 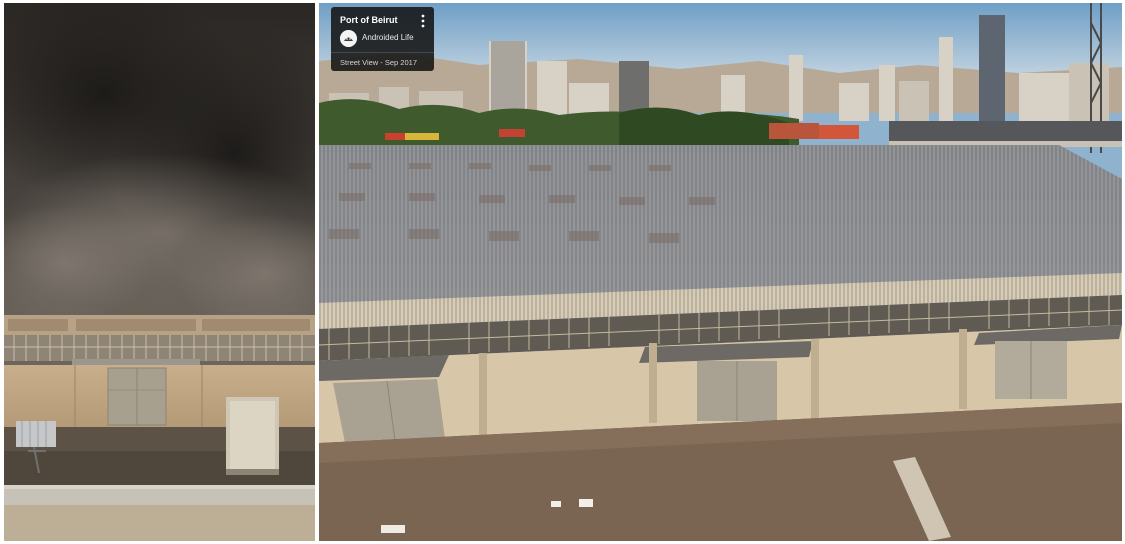 What do you see at coordinates (369, 20) in the screenshot?
I see `location-title: Port of Beirut` at bounding box center [369, 20].